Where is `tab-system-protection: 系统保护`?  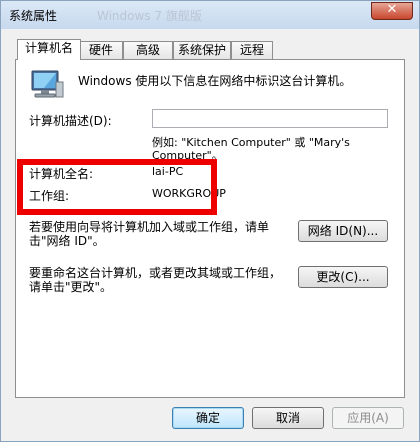 tab-system-protection: 系统保护 is located at coordinates (202, 50).